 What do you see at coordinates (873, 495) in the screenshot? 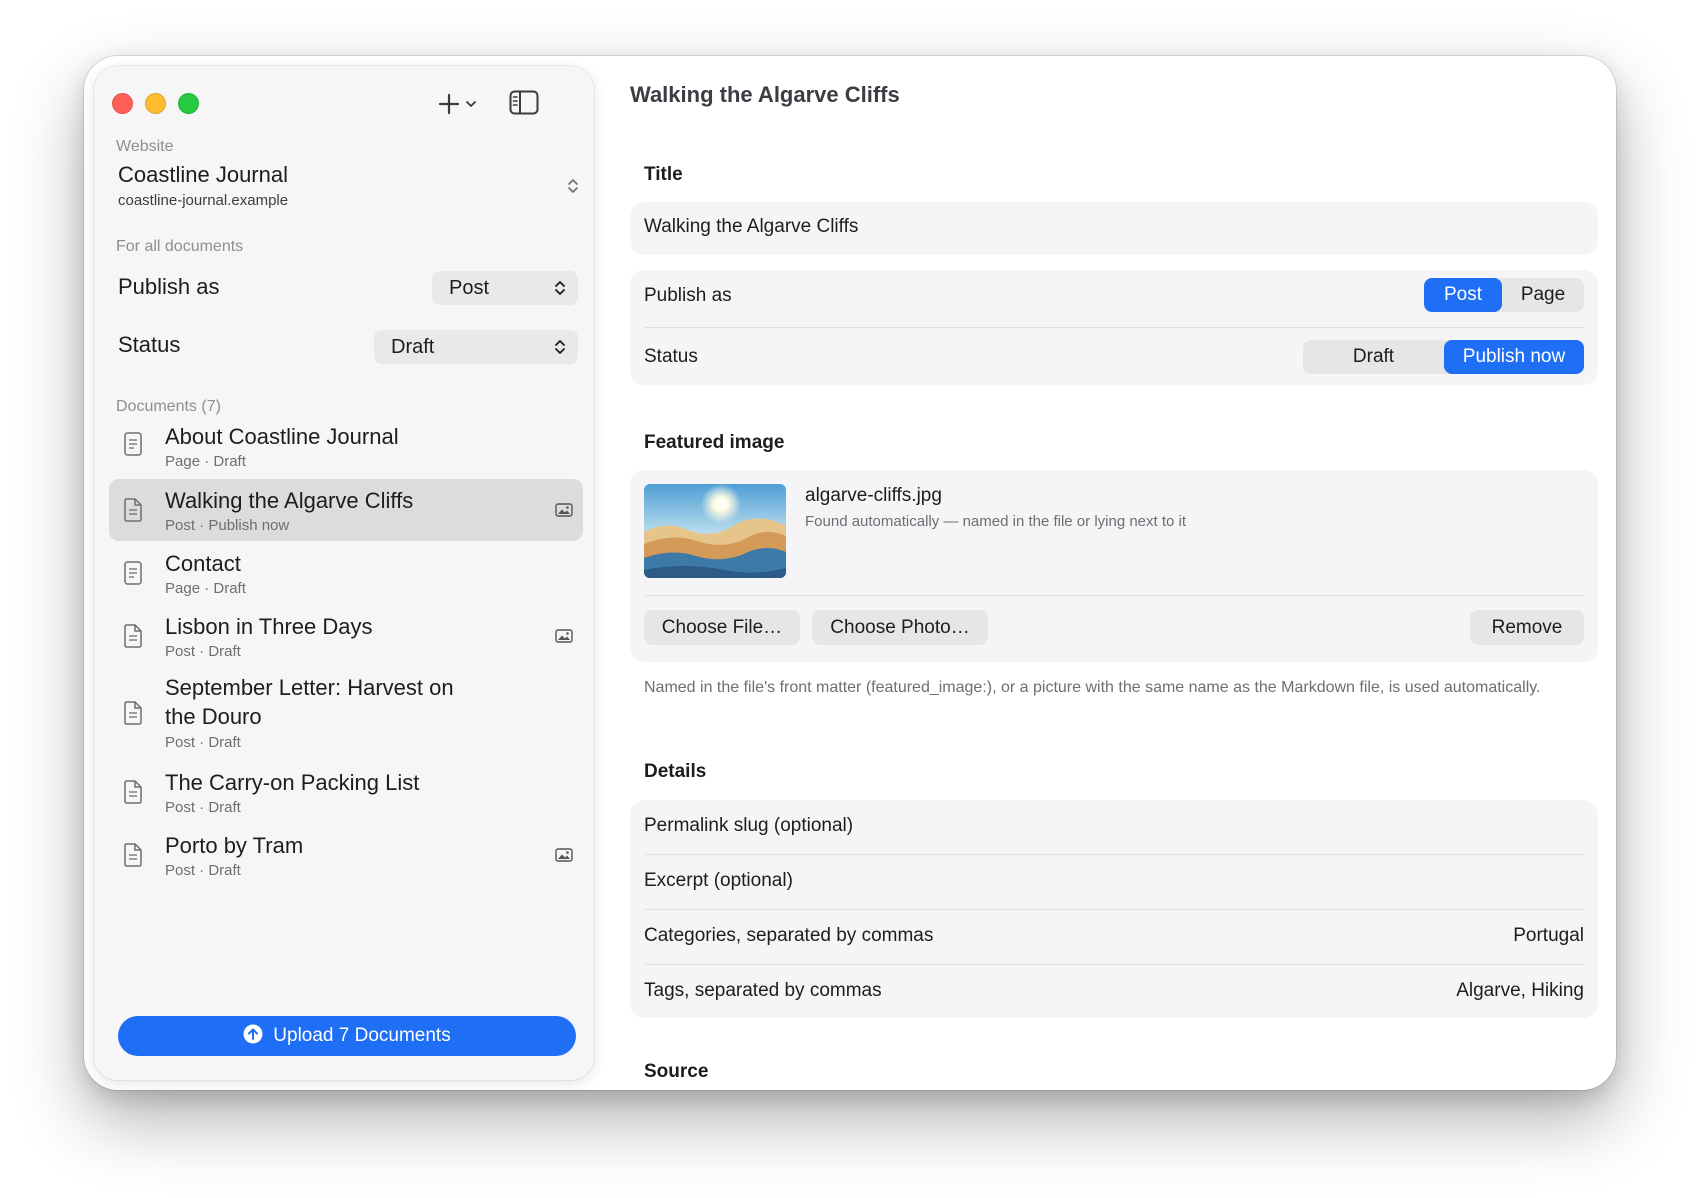
I see `featured-image-filename: algarve-cliffs.jpg` at bounding box center [873, 495].